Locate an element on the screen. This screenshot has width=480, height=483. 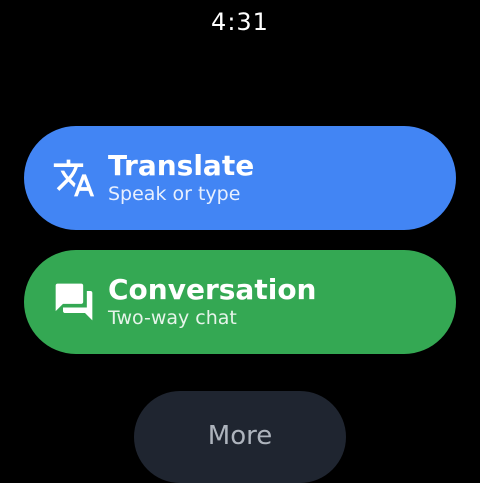
translate-subtitle: Speak or type is located at coordinates (174, 194).